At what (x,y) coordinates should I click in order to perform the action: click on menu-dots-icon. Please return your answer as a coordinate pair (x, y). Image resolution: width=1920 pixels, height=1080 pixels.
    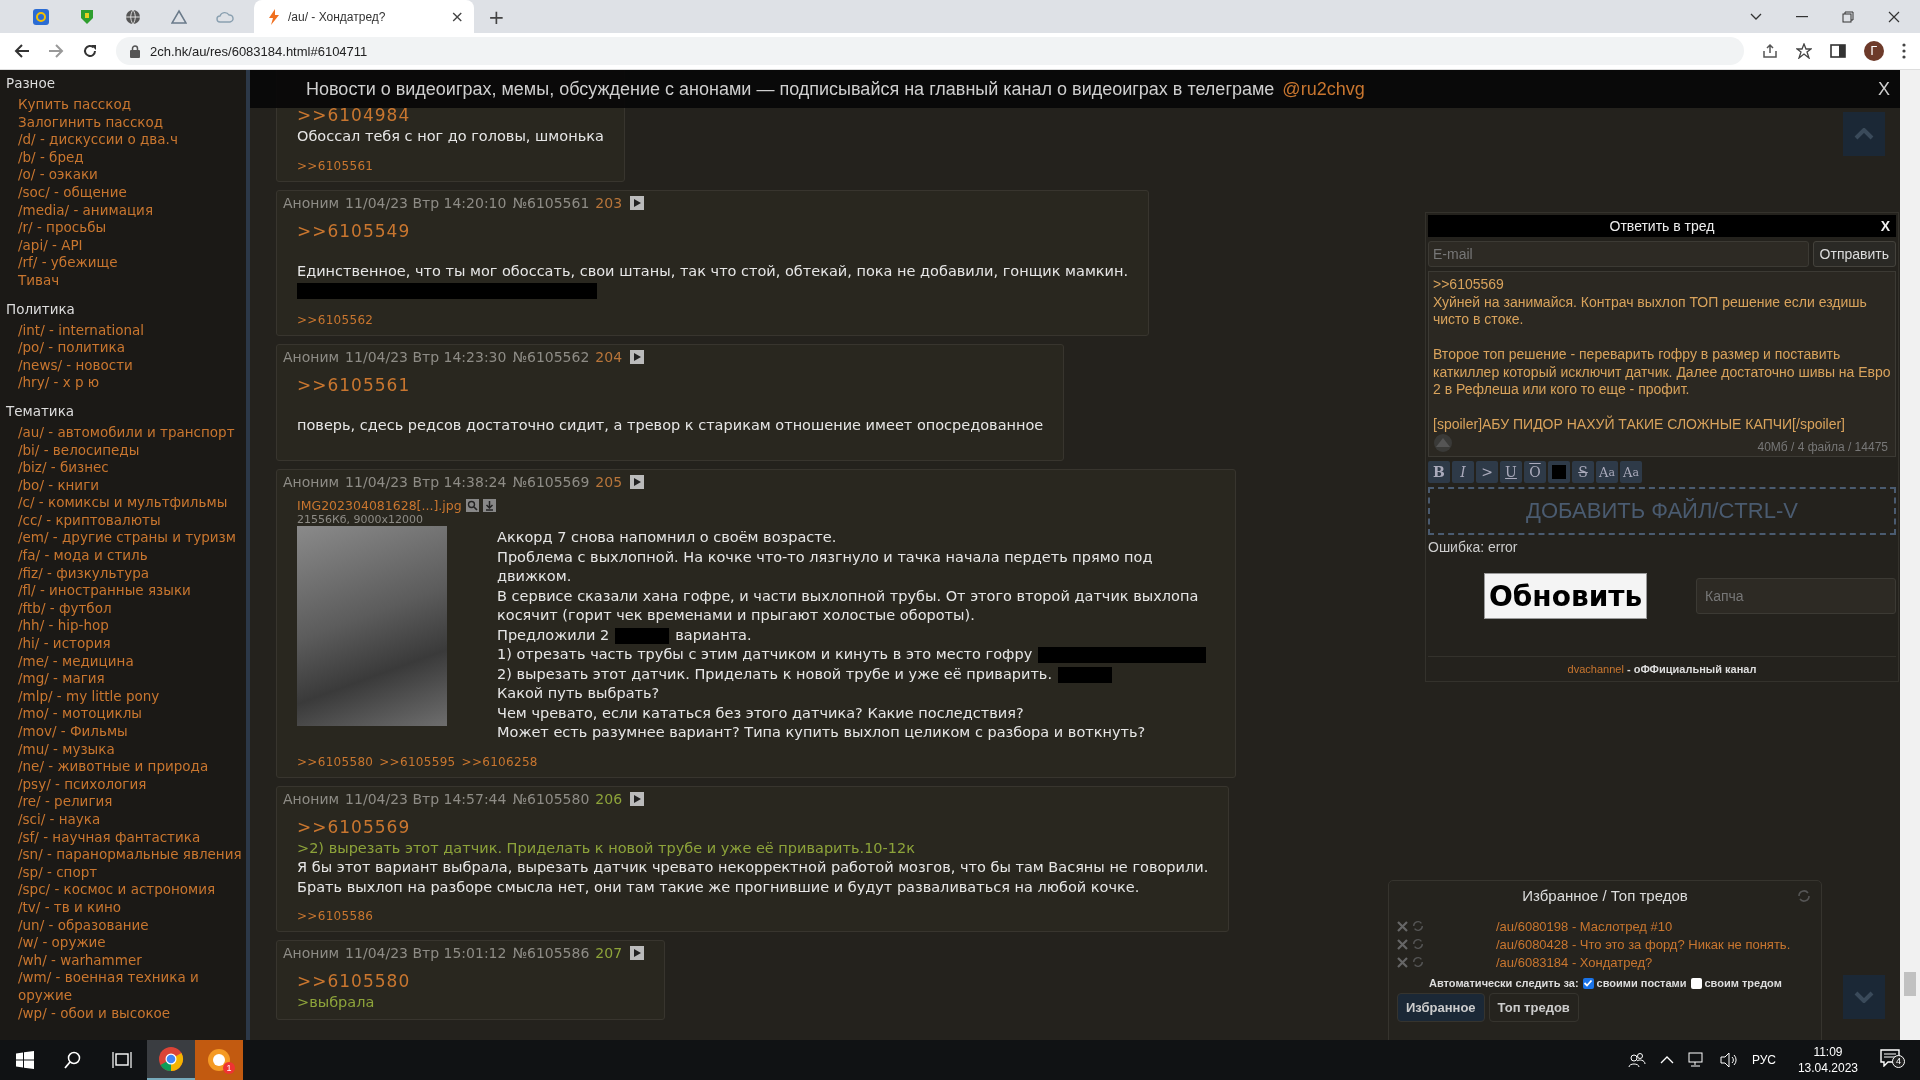
    Looking at the image, I should click on (1904, 51).